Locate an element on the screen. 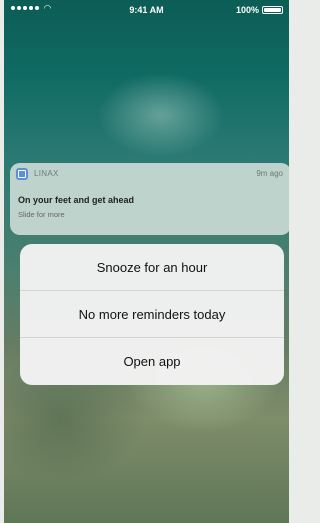 This screenshot has height=523, width=320. battery-percent: 100% is located at coordinates (247, 10).